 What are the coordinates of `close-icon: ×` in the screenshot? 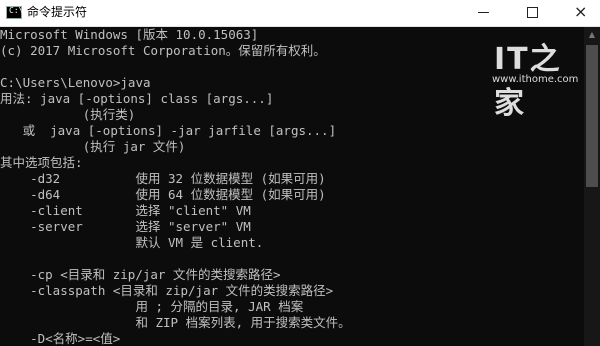 It's located at (581, 11).